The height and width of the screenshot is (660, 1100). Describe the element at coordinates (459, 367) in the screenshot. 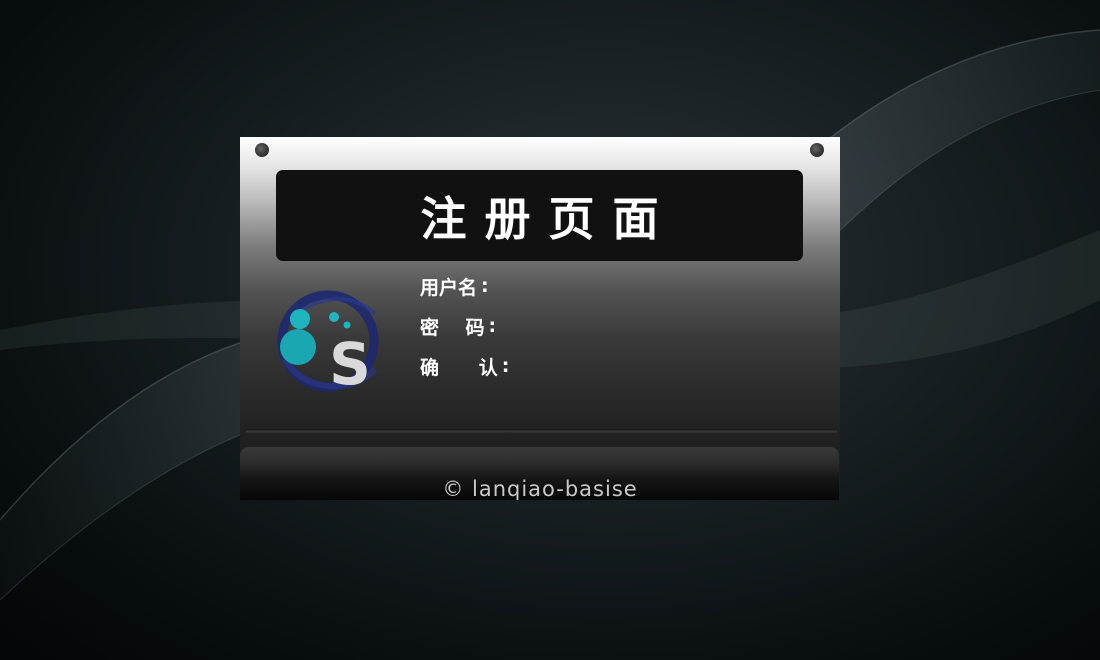

I see `confirm-label: 确 认` at that location.